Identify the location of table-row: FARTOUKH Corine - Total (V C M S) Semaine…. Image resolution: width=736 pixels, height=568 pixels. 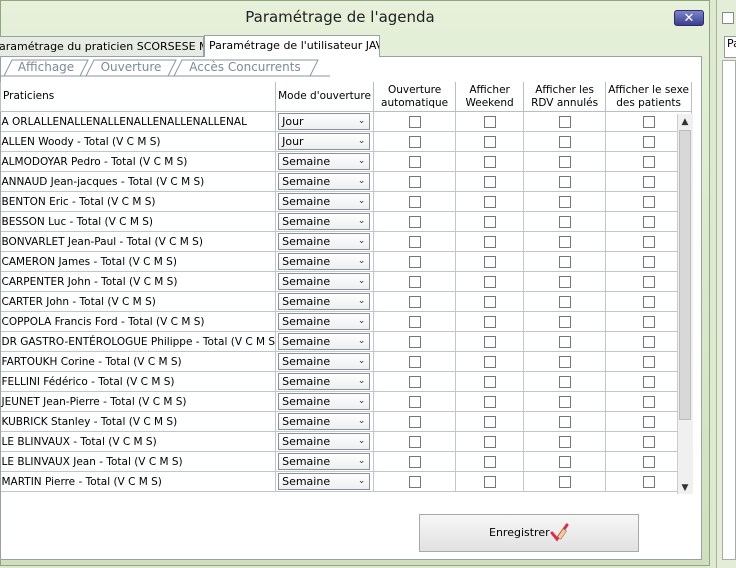
(346, 361).